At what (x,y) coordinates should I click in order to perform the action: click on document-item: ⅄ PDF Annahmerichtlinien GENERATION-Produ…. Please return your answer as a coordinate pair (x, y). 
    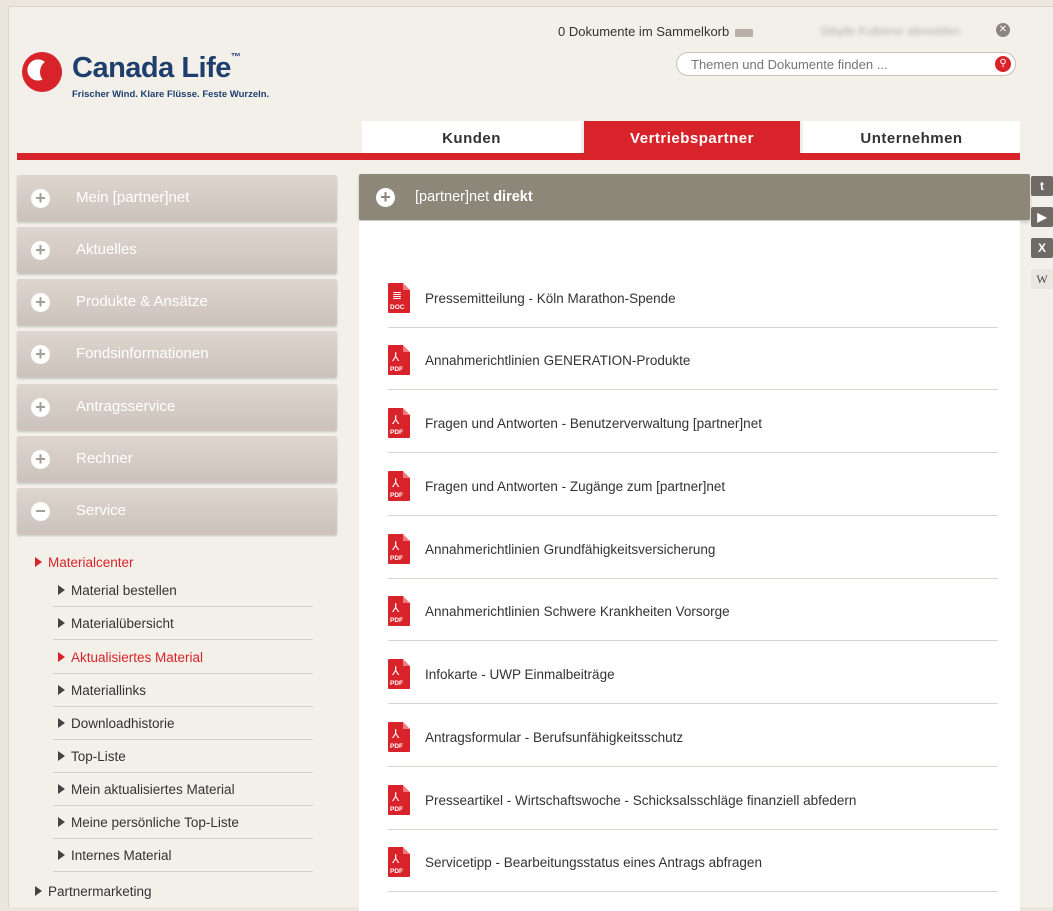
    Looking at the image, I should click on (693, 376).